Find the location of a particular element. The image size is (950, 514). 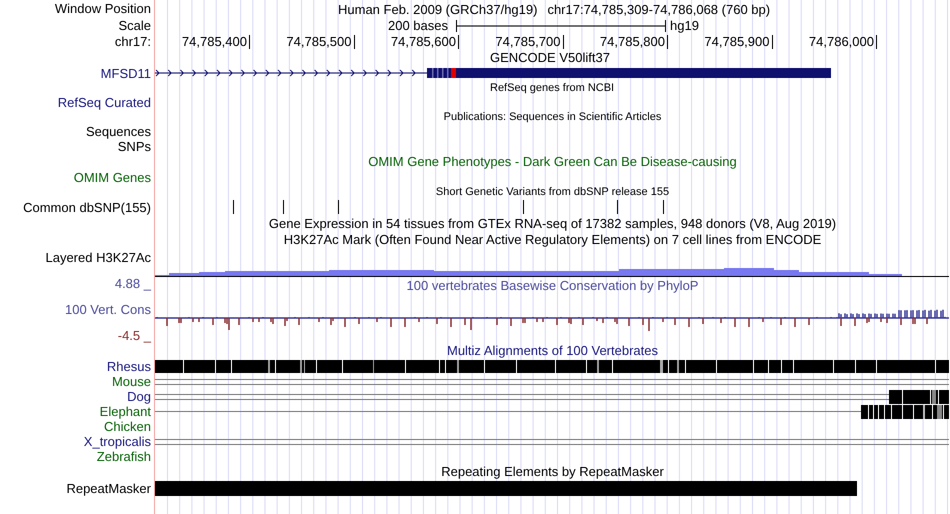

ruler-coordinate: 74,785,700 is located at coordinates (527, 42).